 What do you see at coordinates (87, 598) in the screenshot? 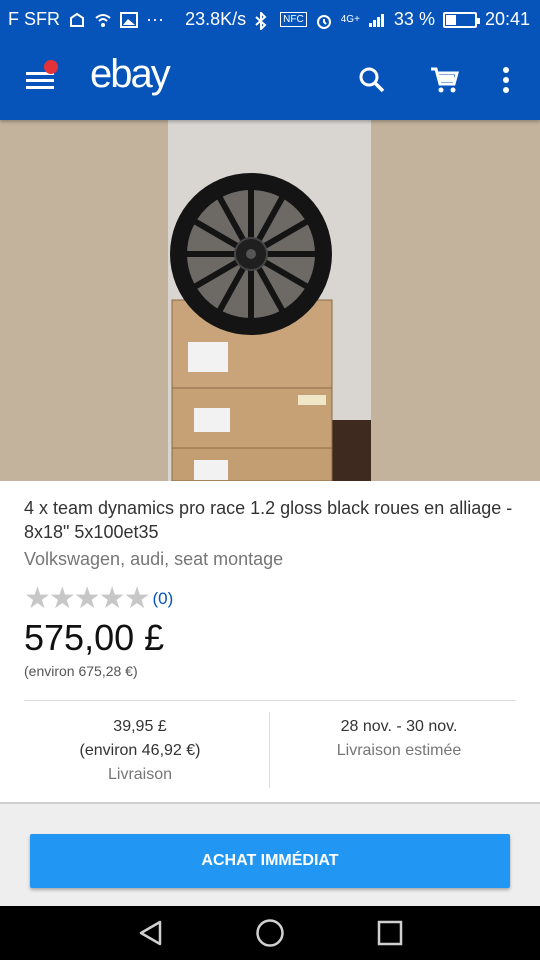
I see `star-rating: ★★★★★` at bounding box center [87, 598].